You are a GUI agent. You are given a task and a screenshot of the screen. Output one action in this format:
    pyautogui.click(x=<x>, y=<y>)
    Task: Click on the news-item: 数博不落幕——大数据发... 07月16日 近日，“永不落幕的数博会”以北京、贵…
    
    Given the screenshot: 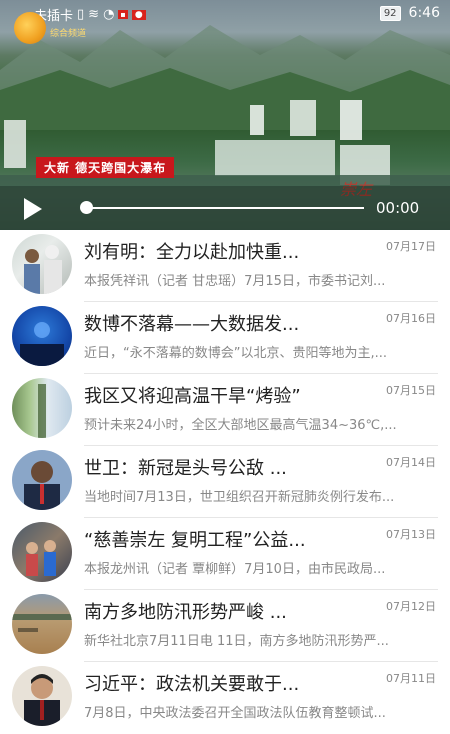 What is the action you would take?
    pyautogui.click(x=225, y=338)
    